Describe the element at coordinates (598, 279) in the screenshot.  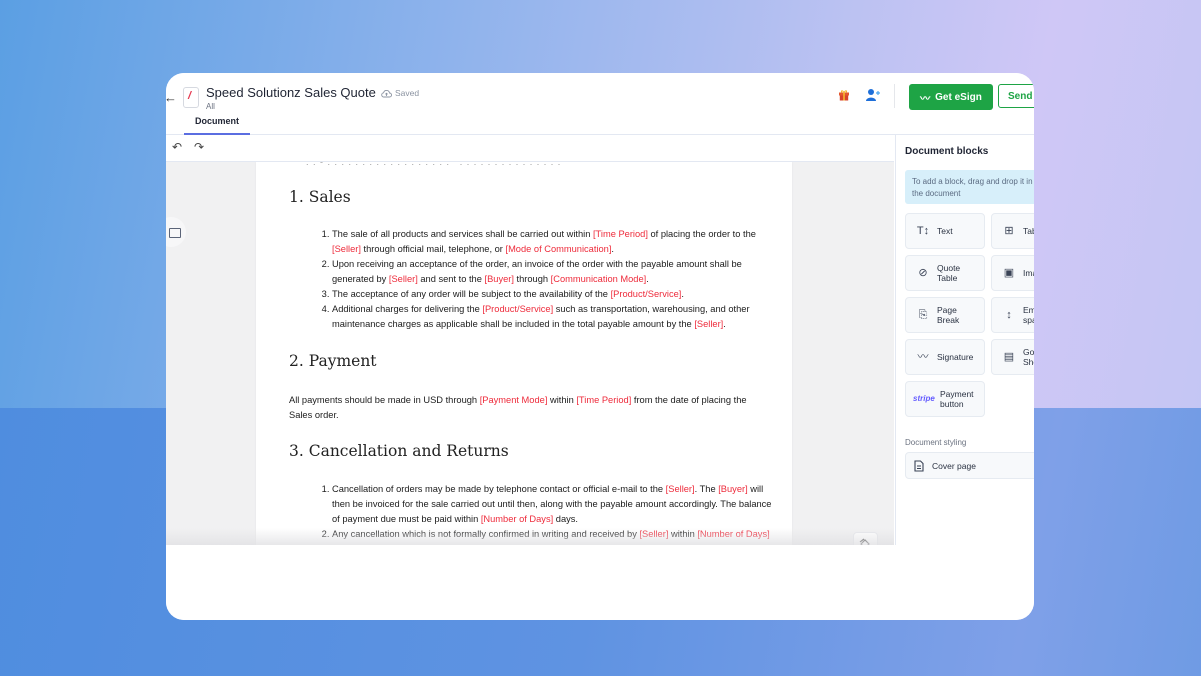
I see `placeholder-variable: [Communication Mode]` at that location.